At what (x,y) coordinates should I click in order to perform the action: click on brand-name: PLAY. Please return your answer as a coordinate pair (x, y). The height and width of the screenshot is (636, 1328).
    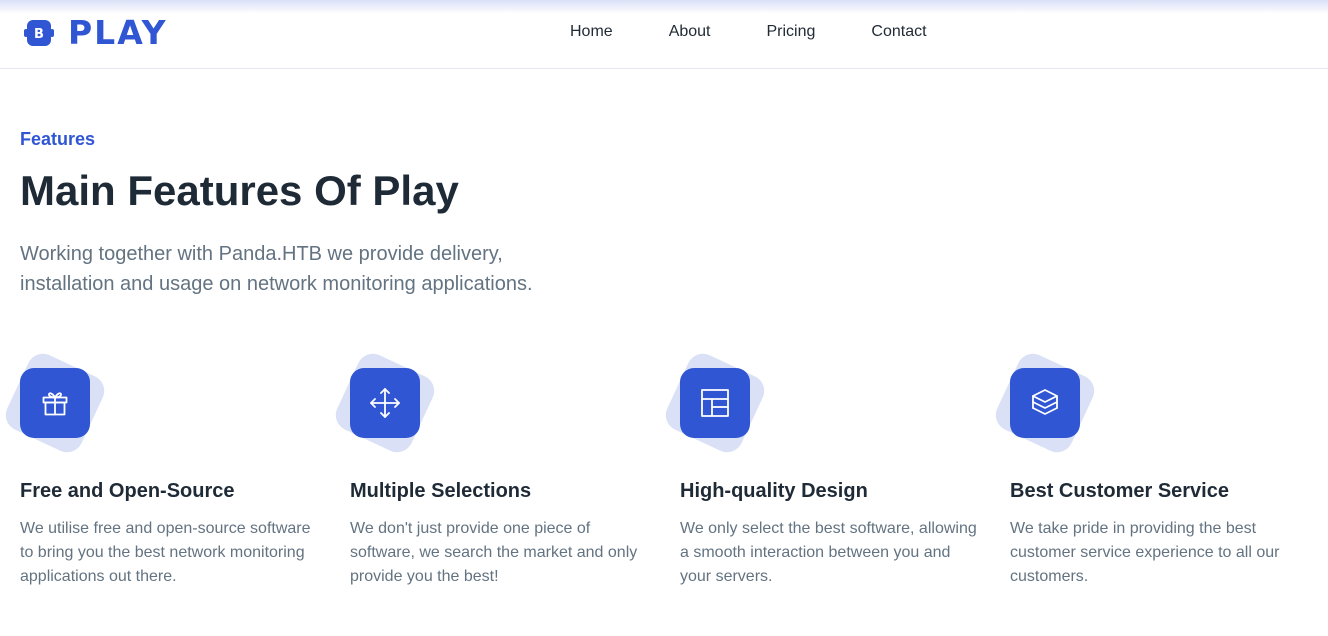
    Looking at the image, I should click on (118, 32).